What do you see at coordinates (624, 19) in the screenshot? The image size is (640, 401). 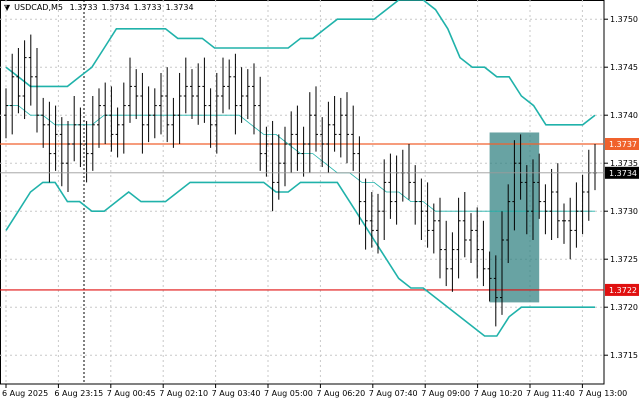 I see `y-tick-label: 1.3750` at bounding box center [624, 19].